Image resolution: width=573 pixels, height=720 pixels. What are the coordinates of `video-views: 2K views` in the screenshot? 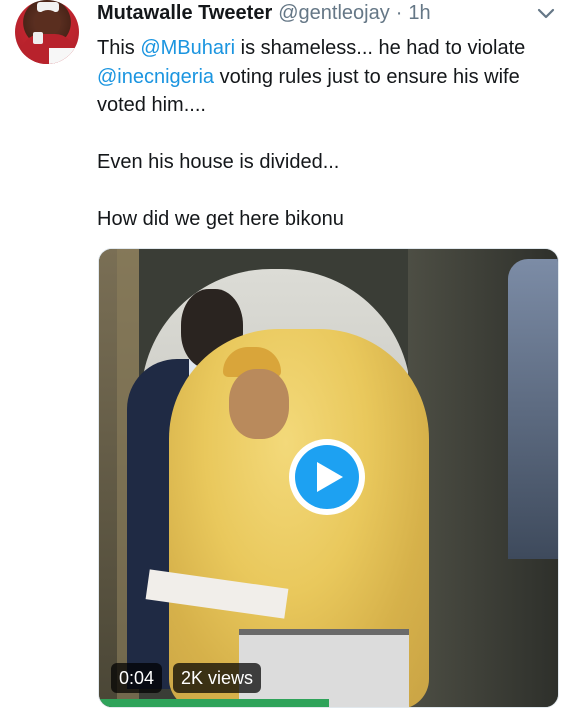 It's located at (217, 678).